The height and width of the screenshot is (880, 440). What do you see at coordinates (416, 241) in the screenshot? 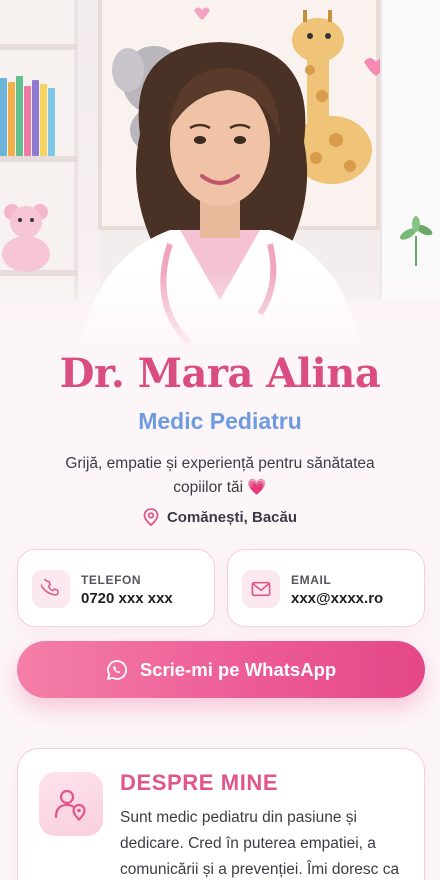
I see `plant` at bounding box center [416, 241].